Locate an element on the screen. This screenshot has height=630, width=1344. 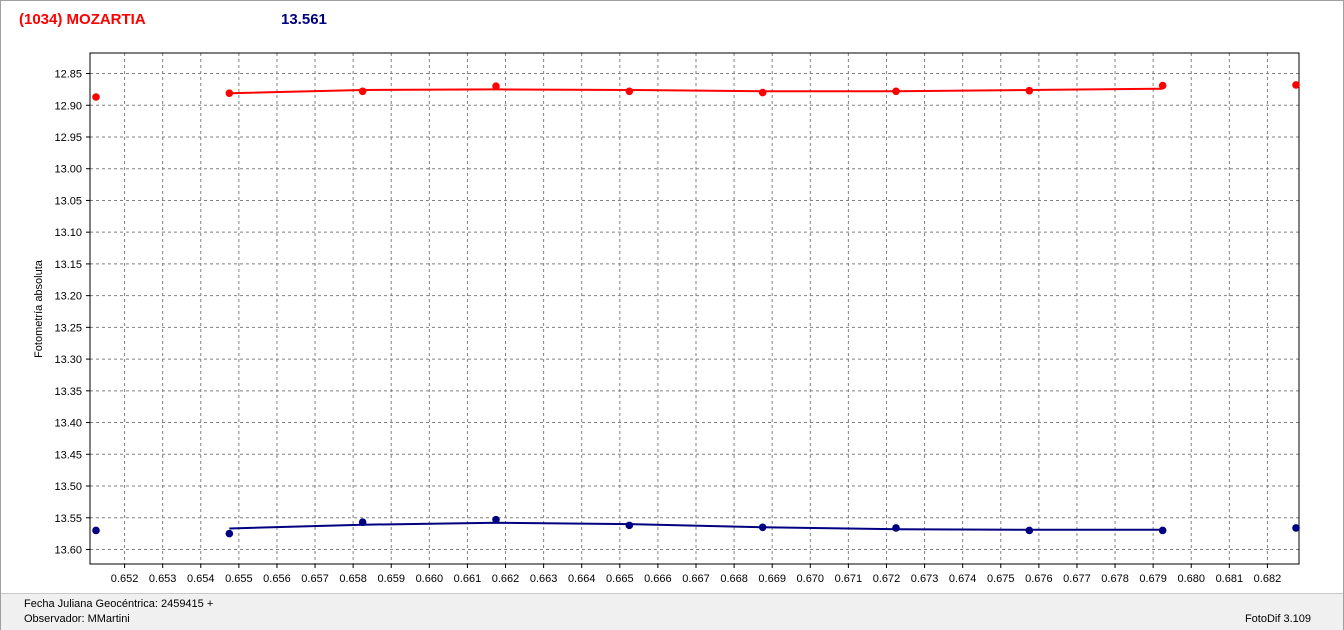
x-tick-label: 0.658 is located at coordinates (353, 579).